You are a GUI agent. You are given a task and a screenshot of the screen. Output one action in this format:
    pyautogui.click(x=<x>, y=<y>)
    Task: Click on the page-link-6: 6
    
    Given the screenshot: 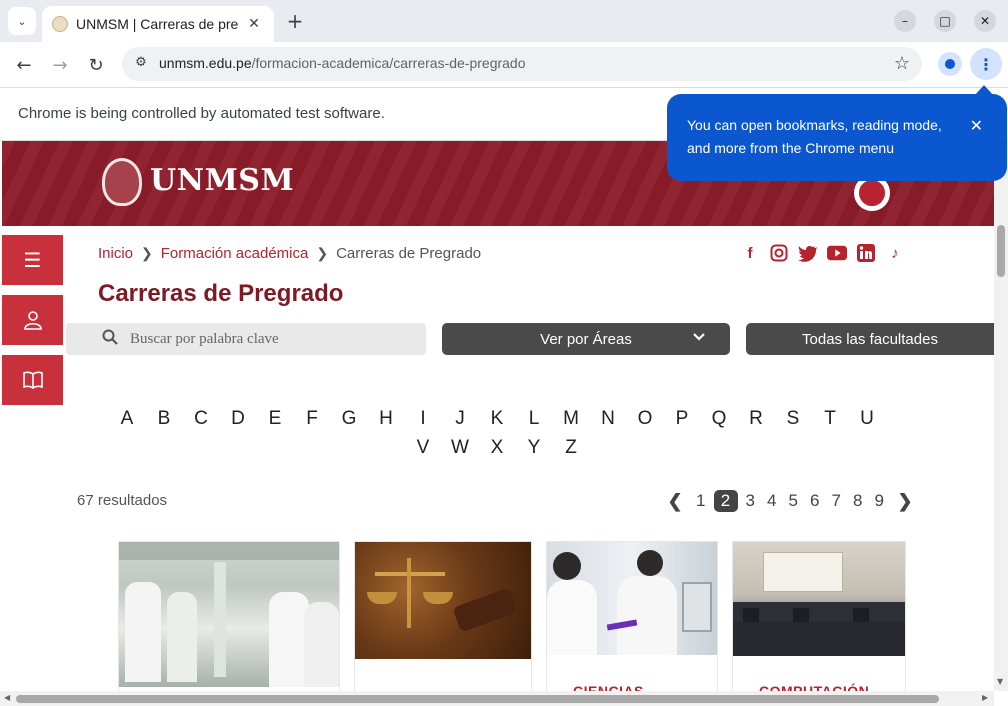 What is the action you would take?
    pyautogui.click(x=815, y=501)
    